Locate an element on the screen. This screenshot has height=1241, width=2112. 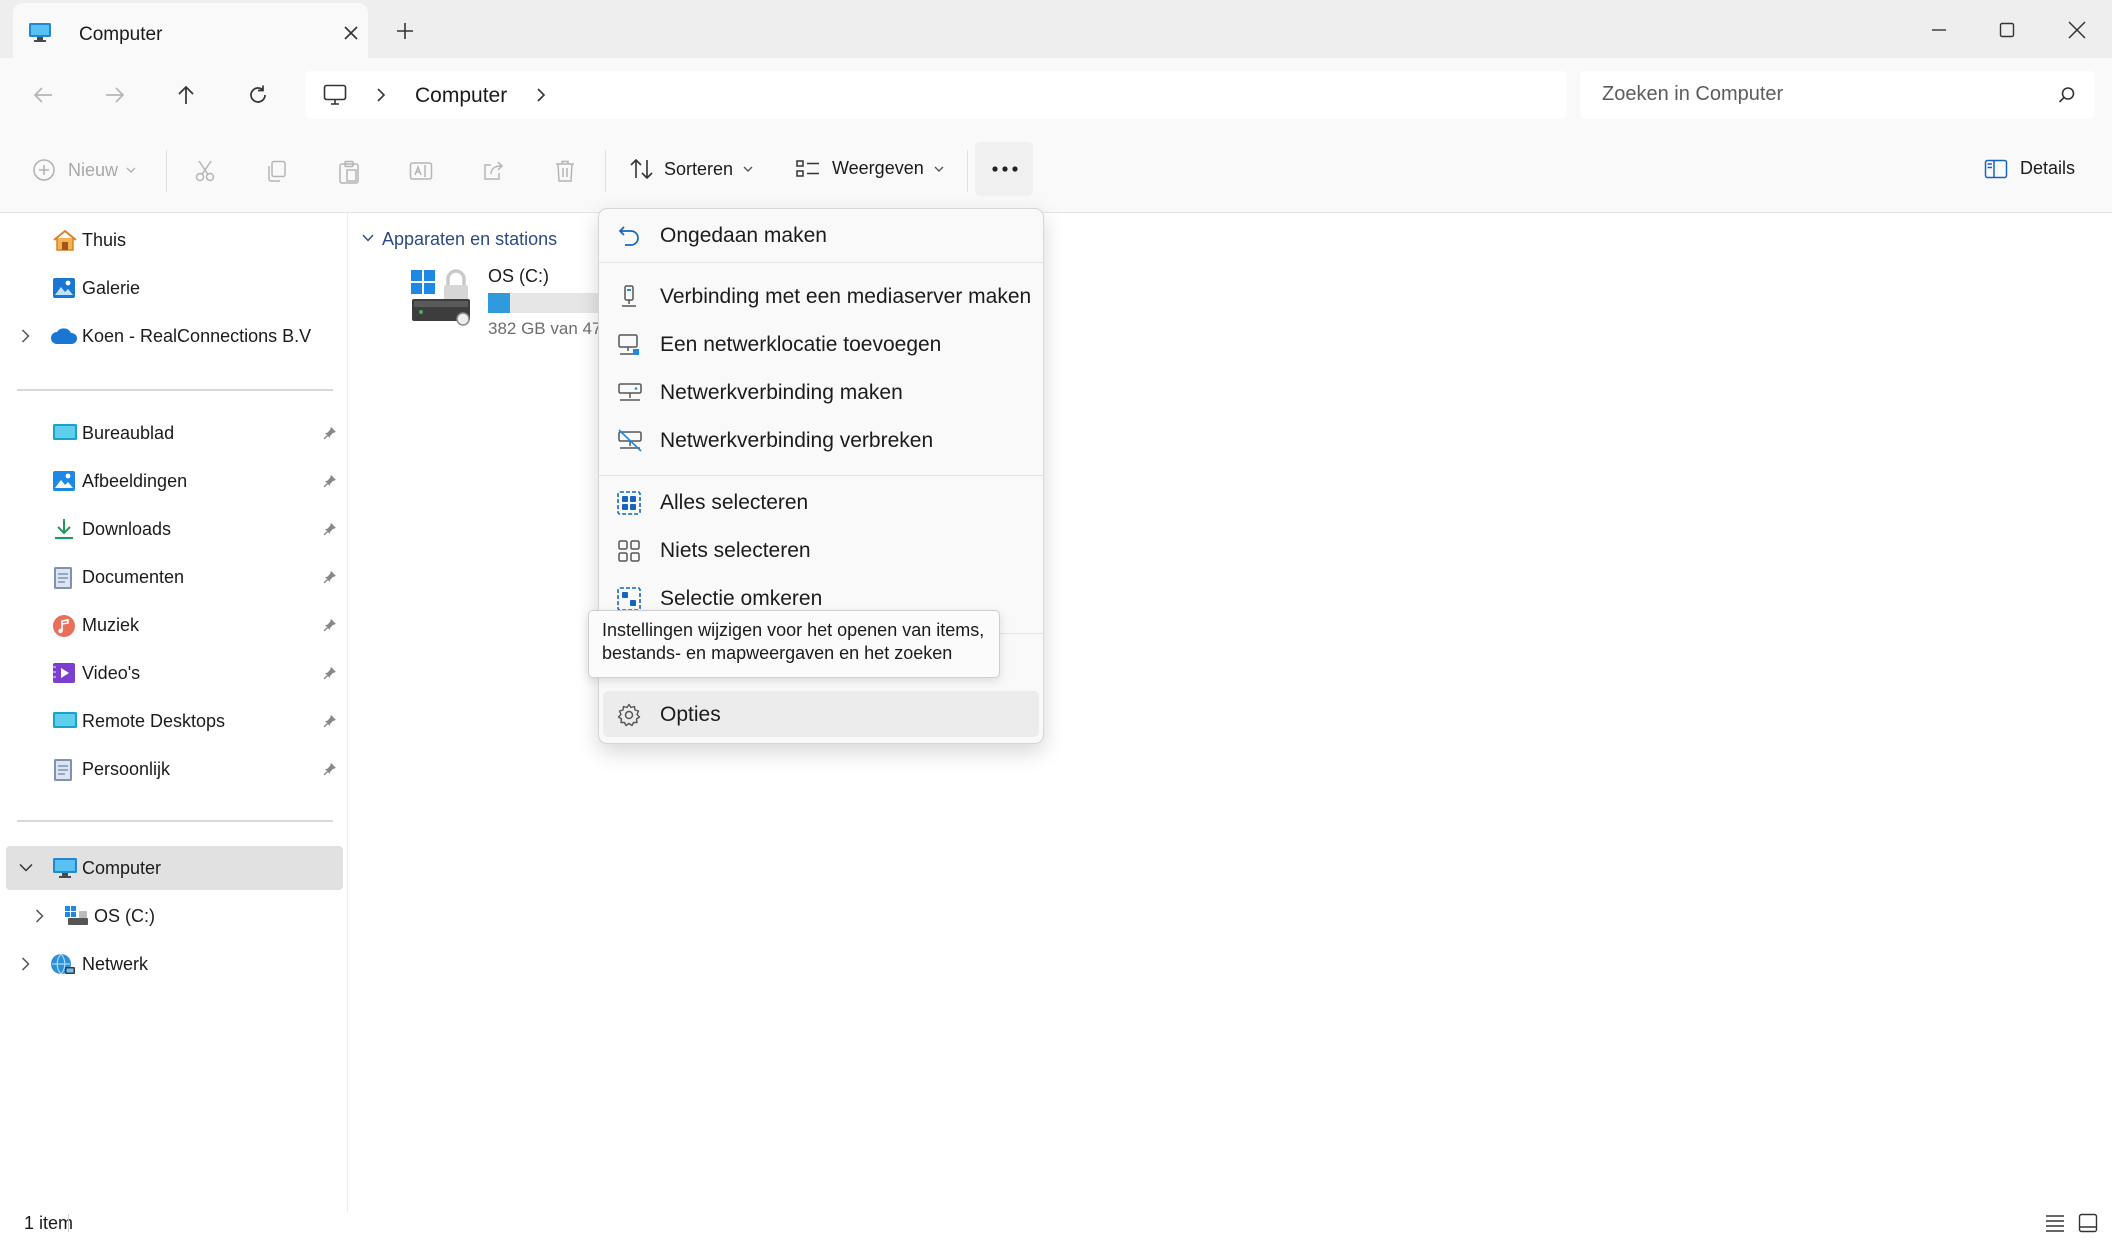
see-more-button is located at coordinates (1004, 169).